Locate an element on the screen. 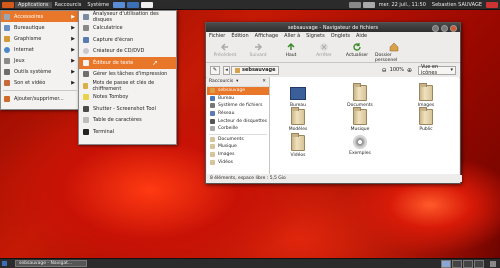 The width and height of the screenshot is (500, 268). file-item-bureau: Bureau is located at coordinates (298, 96).